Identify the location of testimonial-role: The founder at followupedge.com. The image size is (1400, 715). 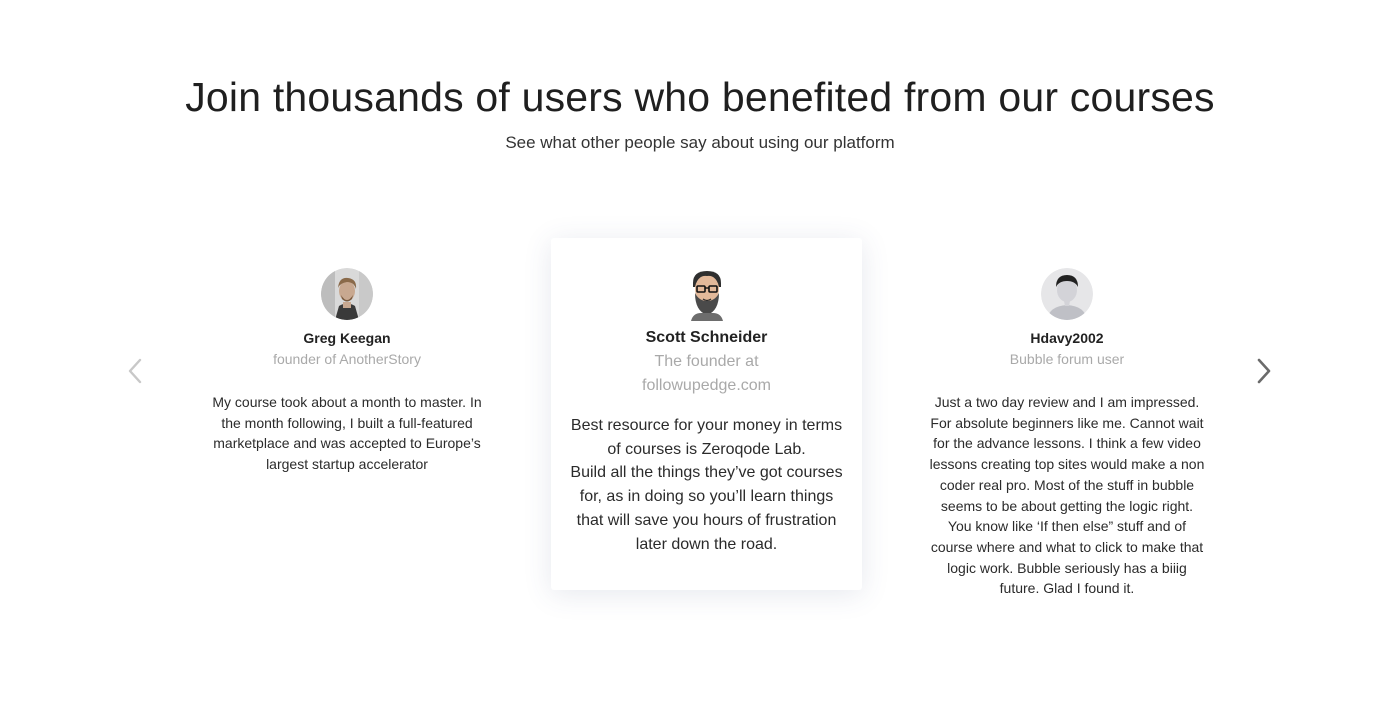
(706, 373).